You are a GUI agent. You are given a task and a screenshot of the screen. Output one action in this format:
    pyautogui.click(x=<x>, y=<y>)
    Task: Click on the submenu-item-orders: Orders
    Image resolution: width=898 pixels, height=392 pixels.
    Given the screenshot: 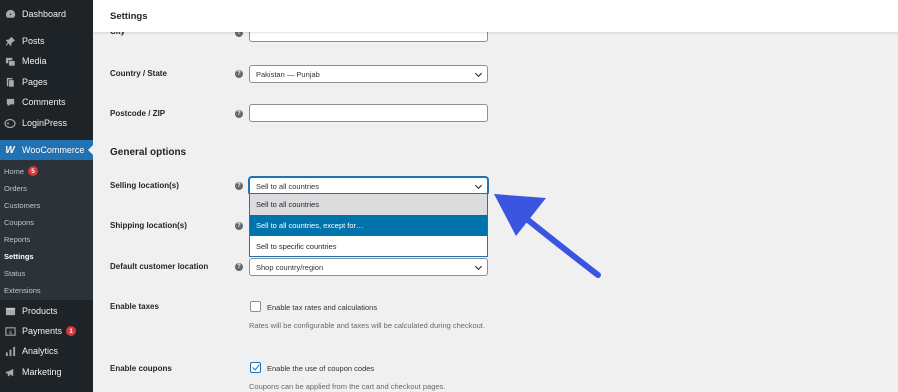 What is the action you would take?
    pyautogui.click(x=15, y=188)
    